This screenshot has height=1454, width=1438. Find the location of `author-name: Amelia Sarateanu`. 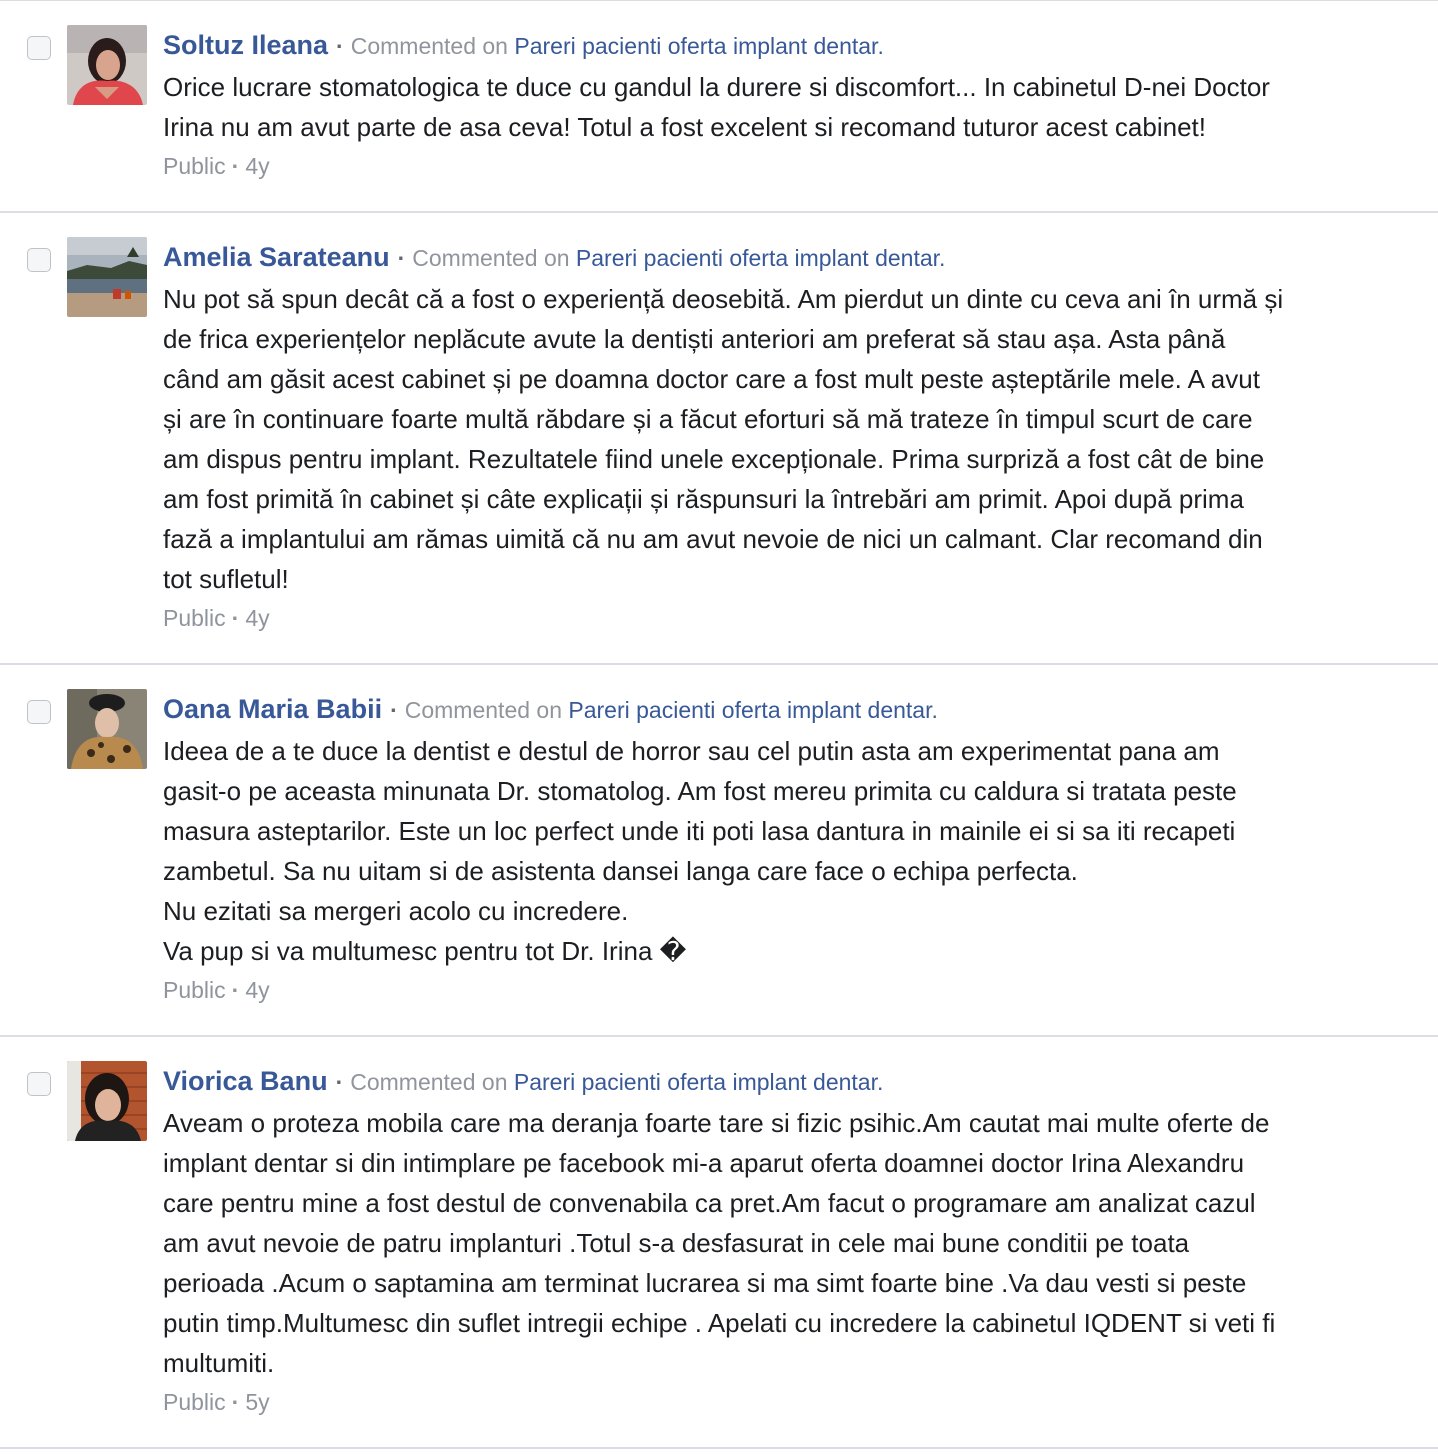

author-name: Amelia Sarateanu is located at coordinates (276, 257).